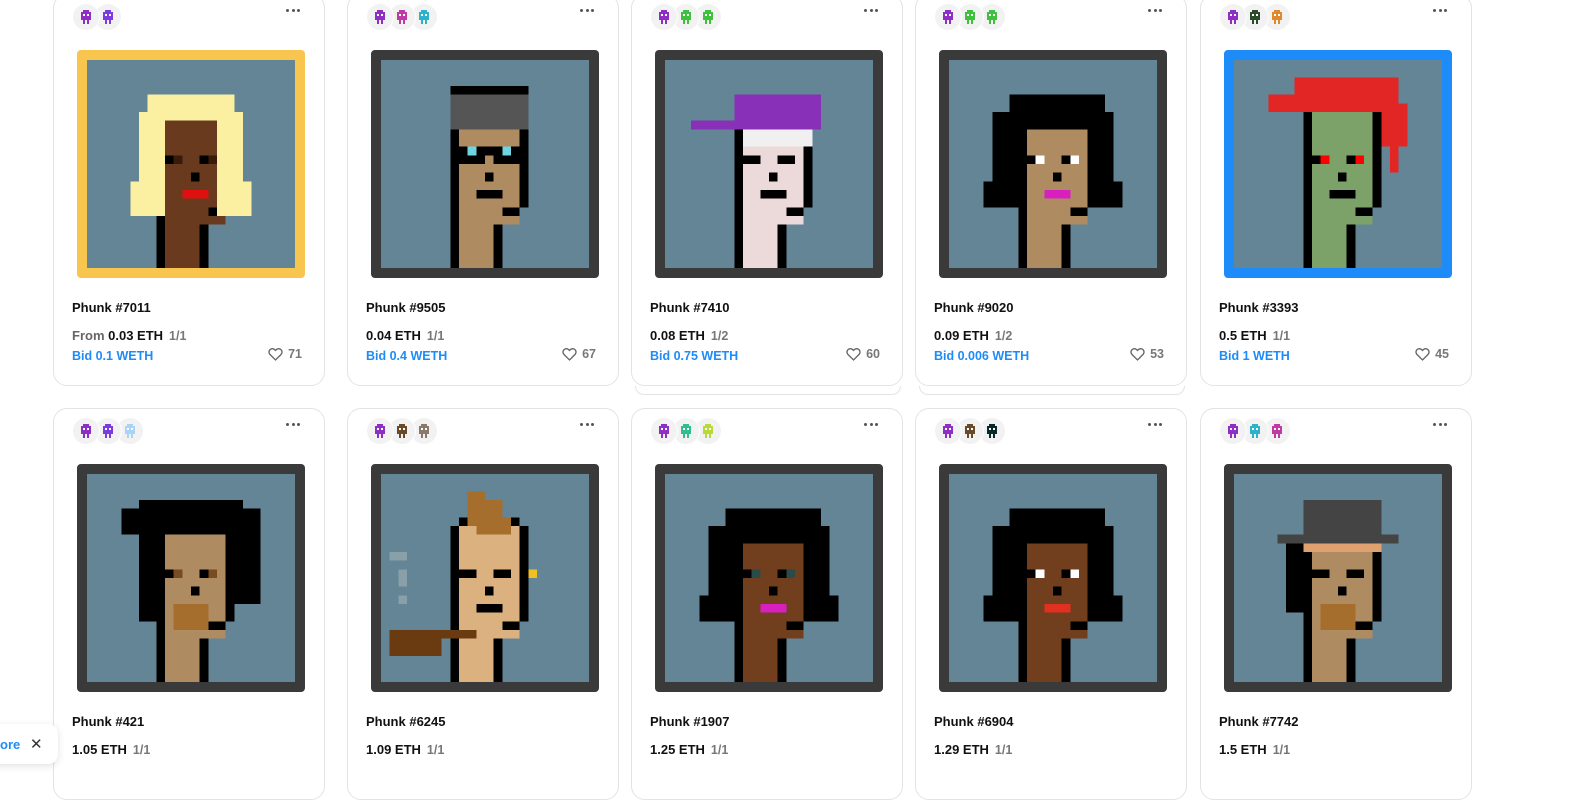  What do you see at coordinates (111, 307) in the screenshot?
I see `nft-title: Phunk #7011` at bounding box center [111, 307].